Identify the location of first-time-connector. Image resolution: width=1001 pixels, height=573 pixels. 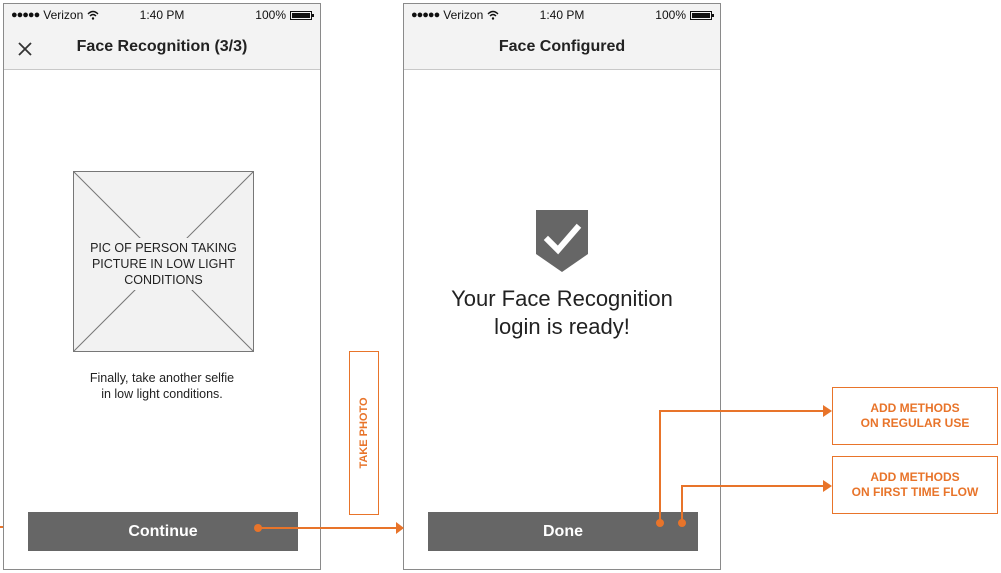
(752, 504).